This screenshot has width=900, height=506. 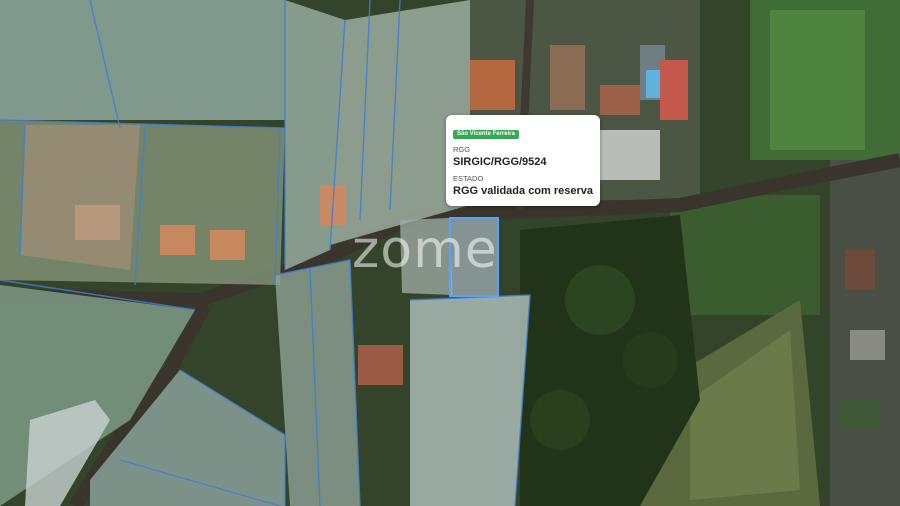 I want to click on area-badge: São Vicente Ferreira, so click(x=486, y=134).